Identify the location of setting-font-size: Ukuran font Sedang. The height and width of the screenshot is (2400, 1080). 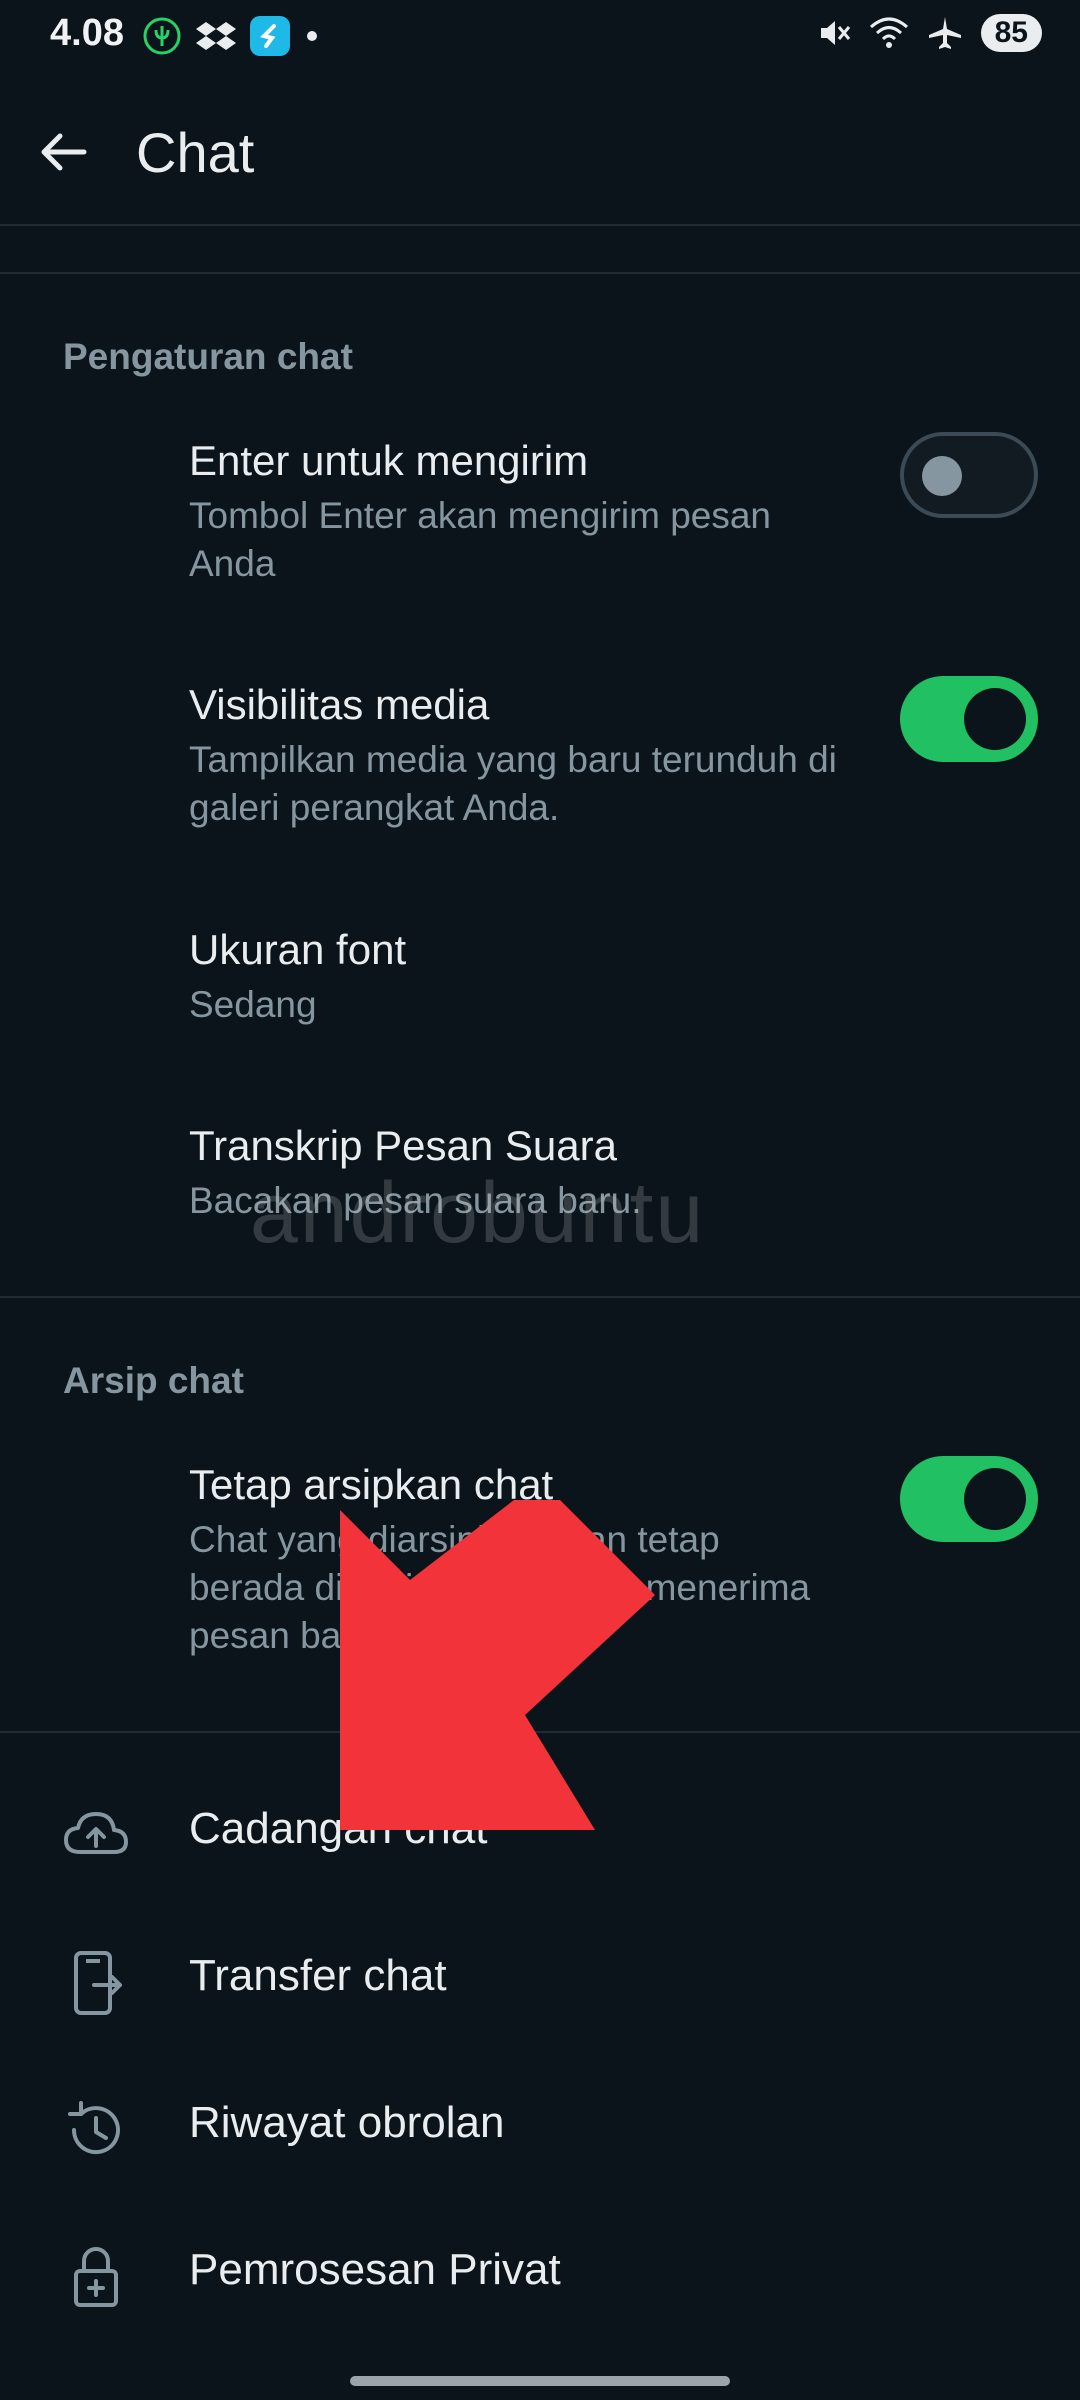
(539, 977).